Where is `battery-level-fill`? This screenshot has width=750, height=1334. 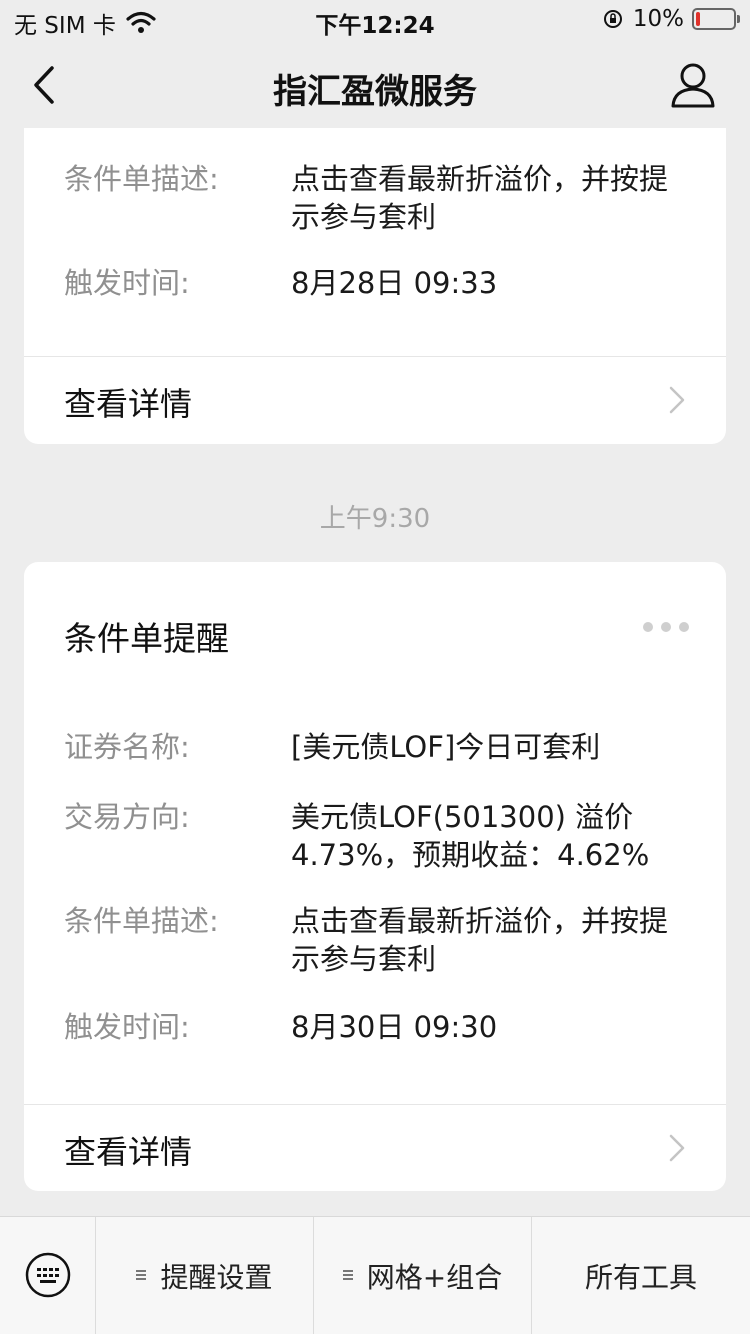
battery-level-fill is located at coordinates (698, 19).